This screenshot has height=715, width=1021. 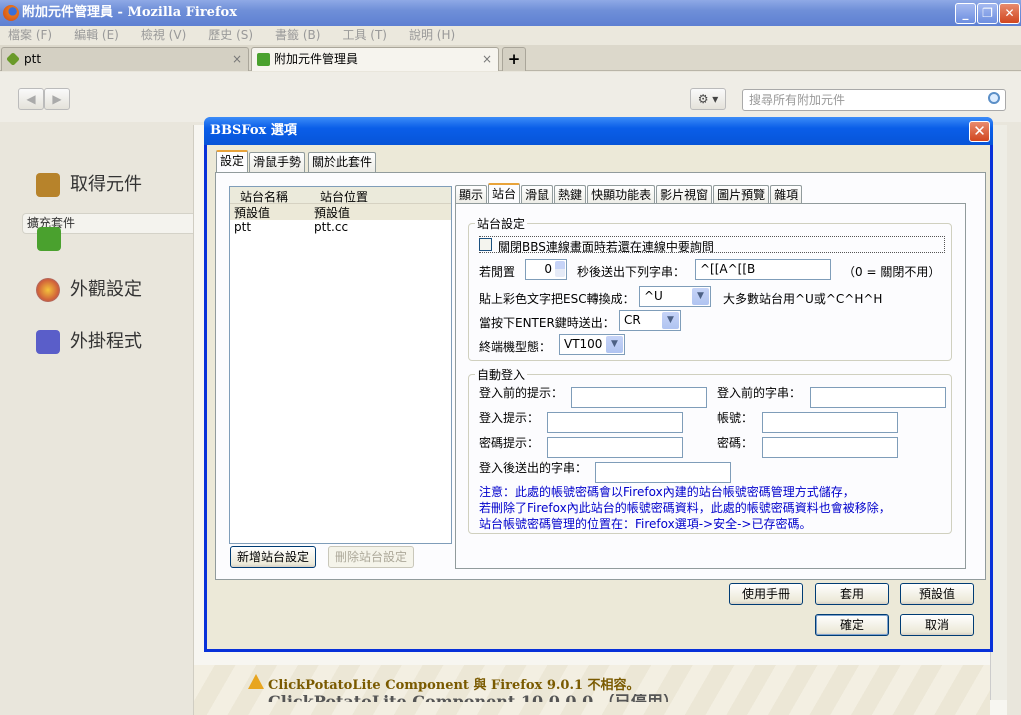 I want to click on sidebar-label: 外觀設定, so click(x=106, y=289).